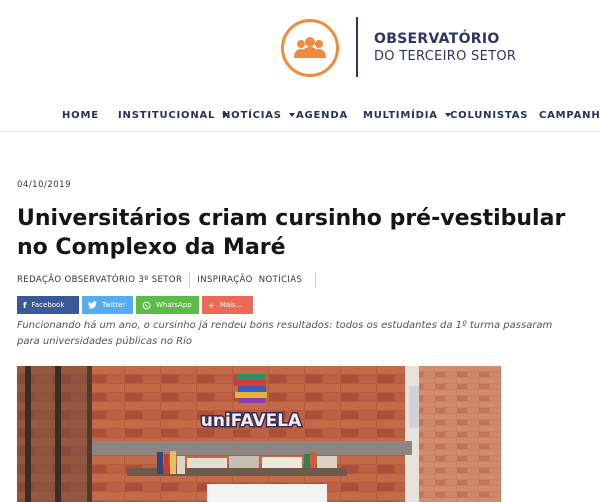 The image size is (600, 502). I want to click on share-facebook-label: Facebook, so click(48, 305).